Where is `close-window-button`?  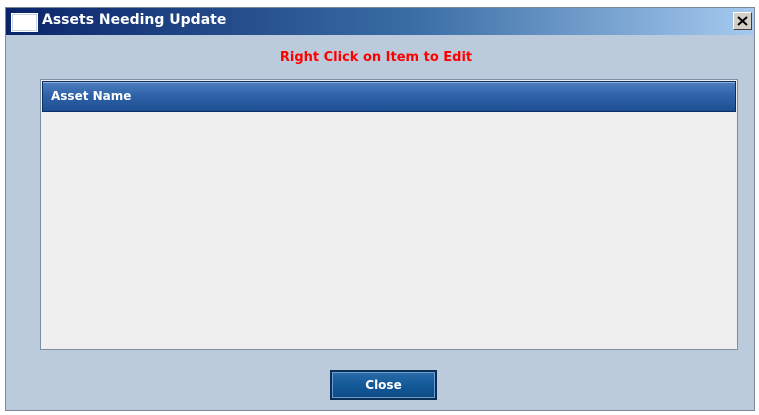
close-window-button is located at coordinates (742, 21).